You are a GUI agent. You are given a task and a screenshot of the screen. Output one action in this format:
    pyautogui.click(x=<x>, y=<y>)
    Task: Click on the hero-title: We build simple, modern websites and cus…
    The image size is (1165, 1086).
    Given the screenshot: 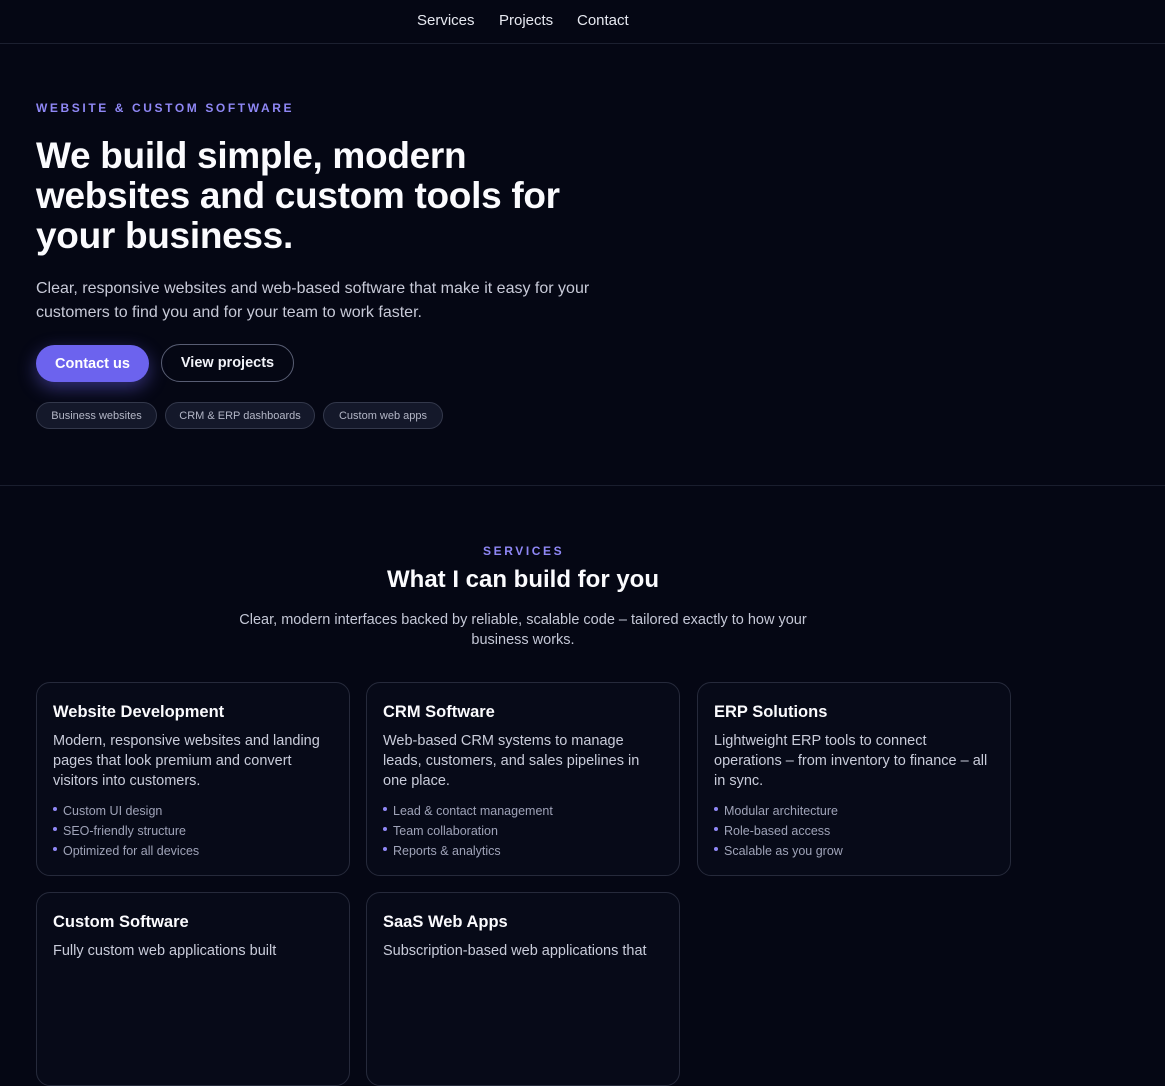 What is the action you would take?
    pyautogui.click(x=298, y=195)
    